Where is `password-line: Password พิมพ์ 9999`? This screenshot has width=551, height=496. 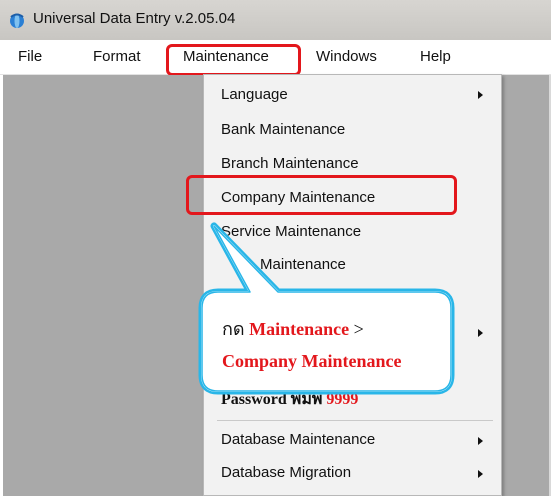
password-line: Password พิมพ์ 9999 is located at coordinates (290, 399).